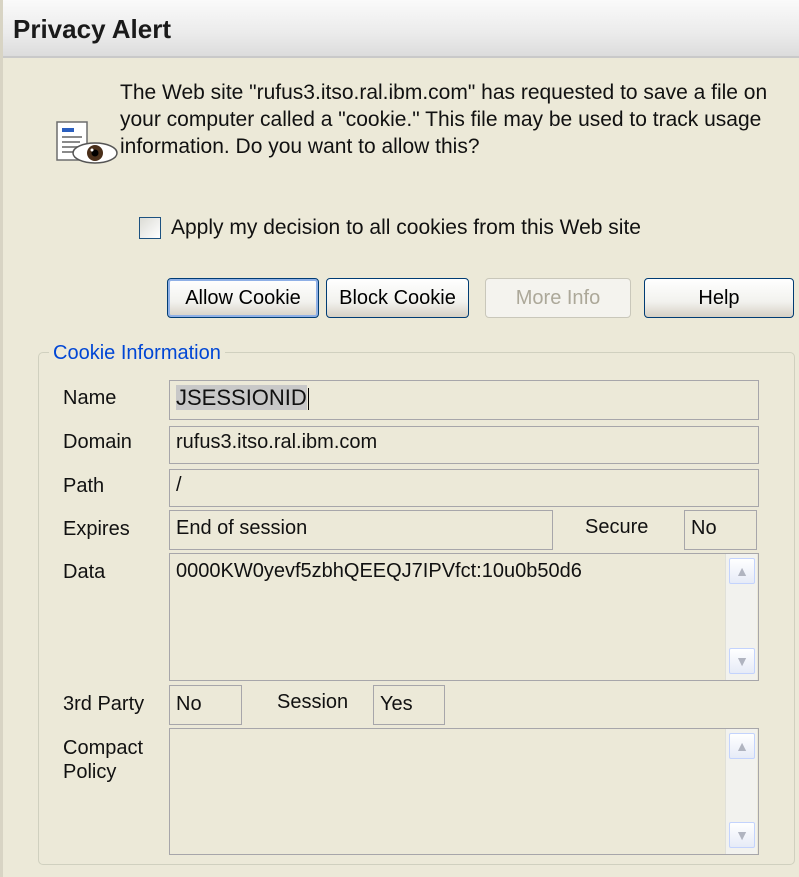 The image size is (799, 877). What do you see at coordinates (464, 400) in the screenshot?
I see `name-field: JSESSIONID` at bounding box center [464, 400].